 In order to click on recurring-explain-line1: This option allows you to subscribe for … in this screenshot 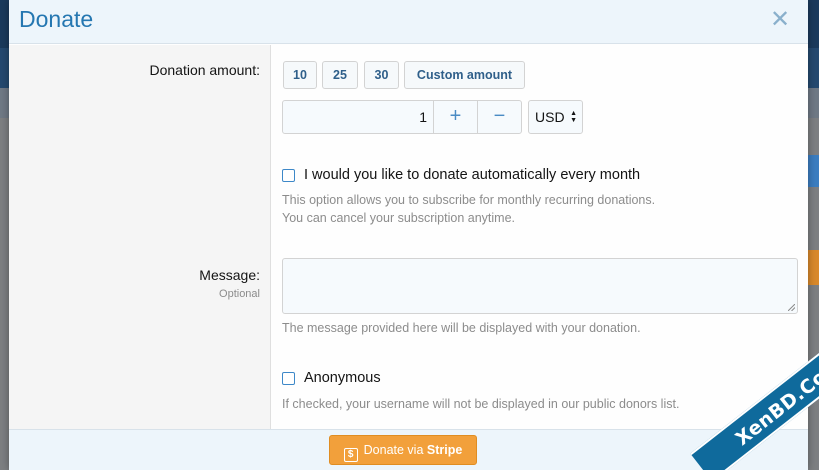, I will do `click(469, 200)`.